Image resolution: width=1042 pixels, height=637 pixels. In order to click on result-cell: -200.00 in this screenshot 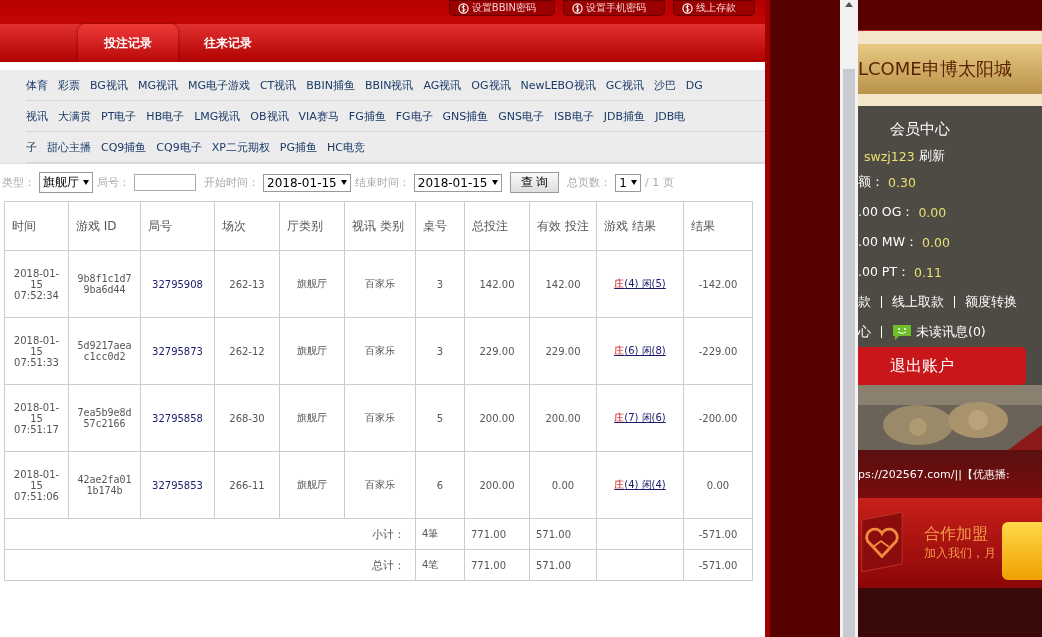, I will do `click(718, 418)`.